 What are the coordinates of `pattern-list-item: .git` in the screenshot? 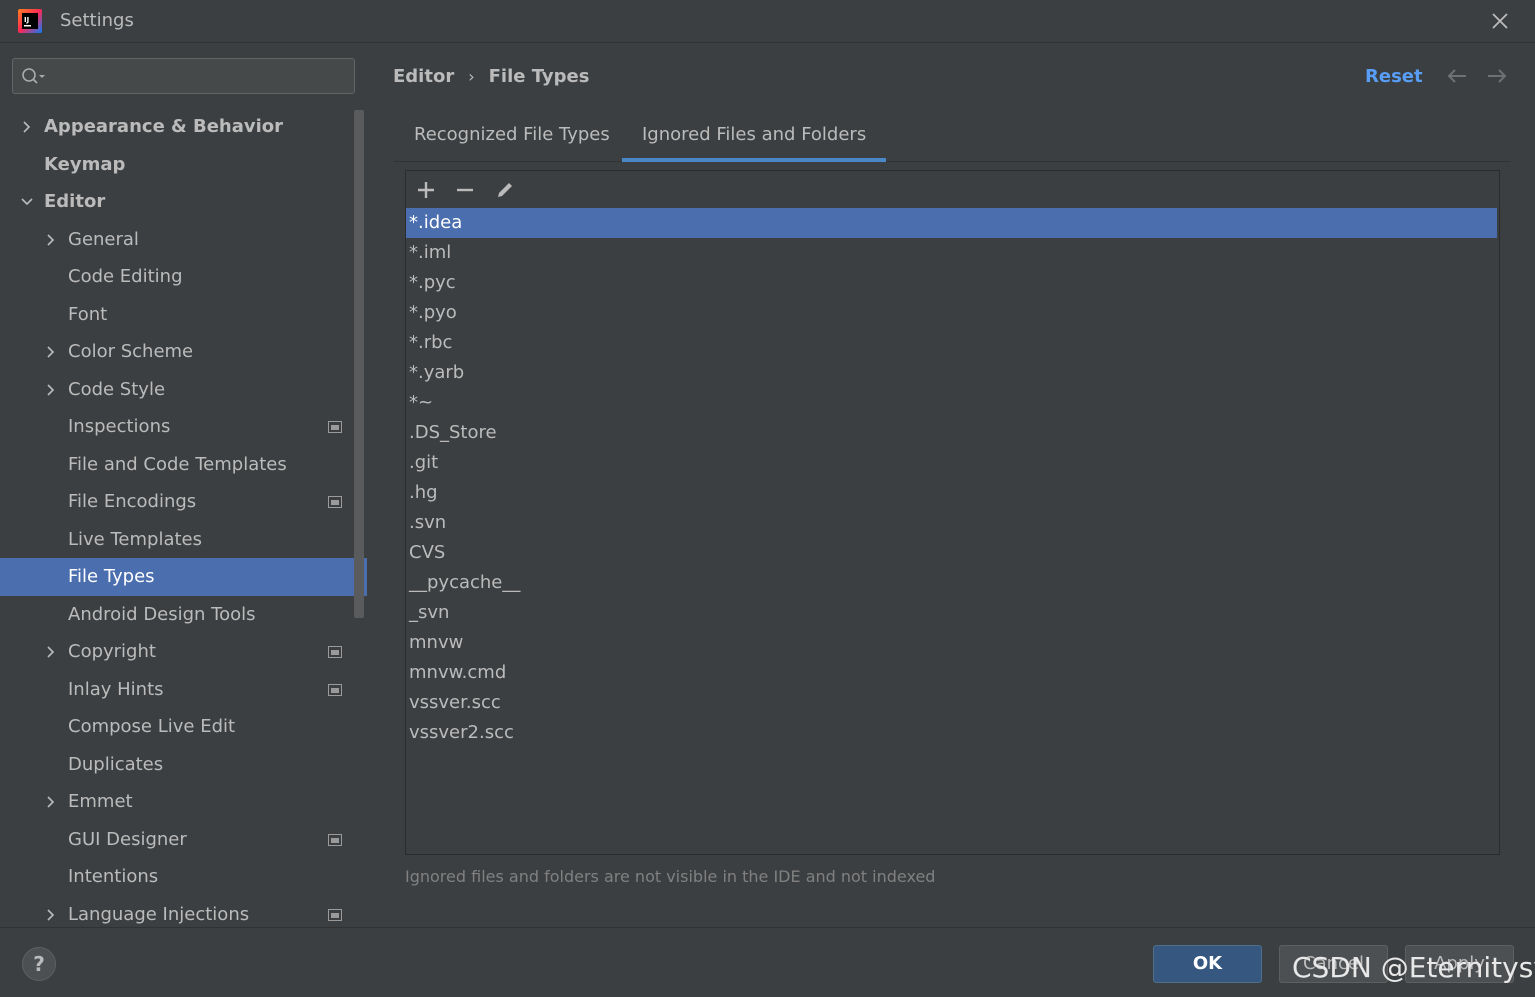 It's located at (952, 463).